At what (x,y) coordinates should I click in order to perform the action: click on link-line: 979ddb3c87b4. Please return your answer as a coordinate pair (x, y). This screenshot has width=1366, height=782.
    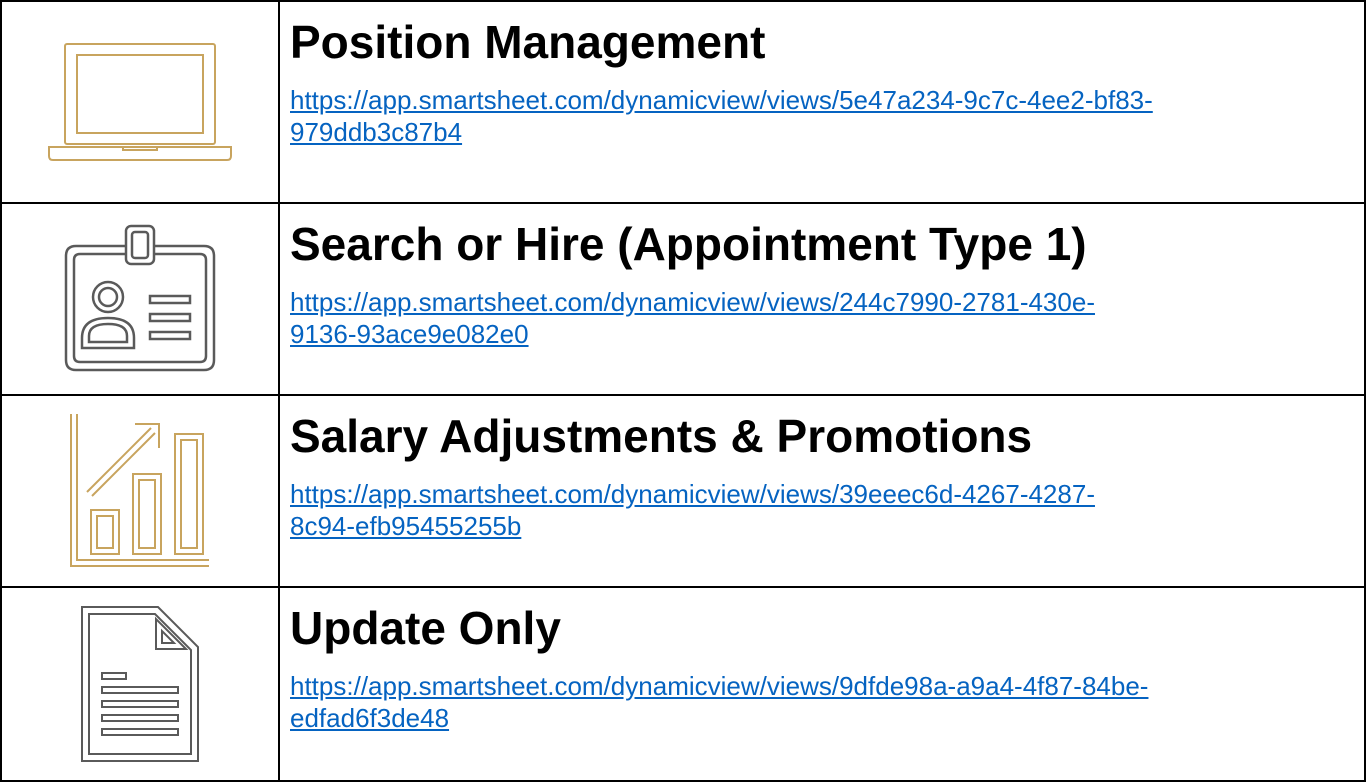
    Looking at the image, I should click on (376, 132).